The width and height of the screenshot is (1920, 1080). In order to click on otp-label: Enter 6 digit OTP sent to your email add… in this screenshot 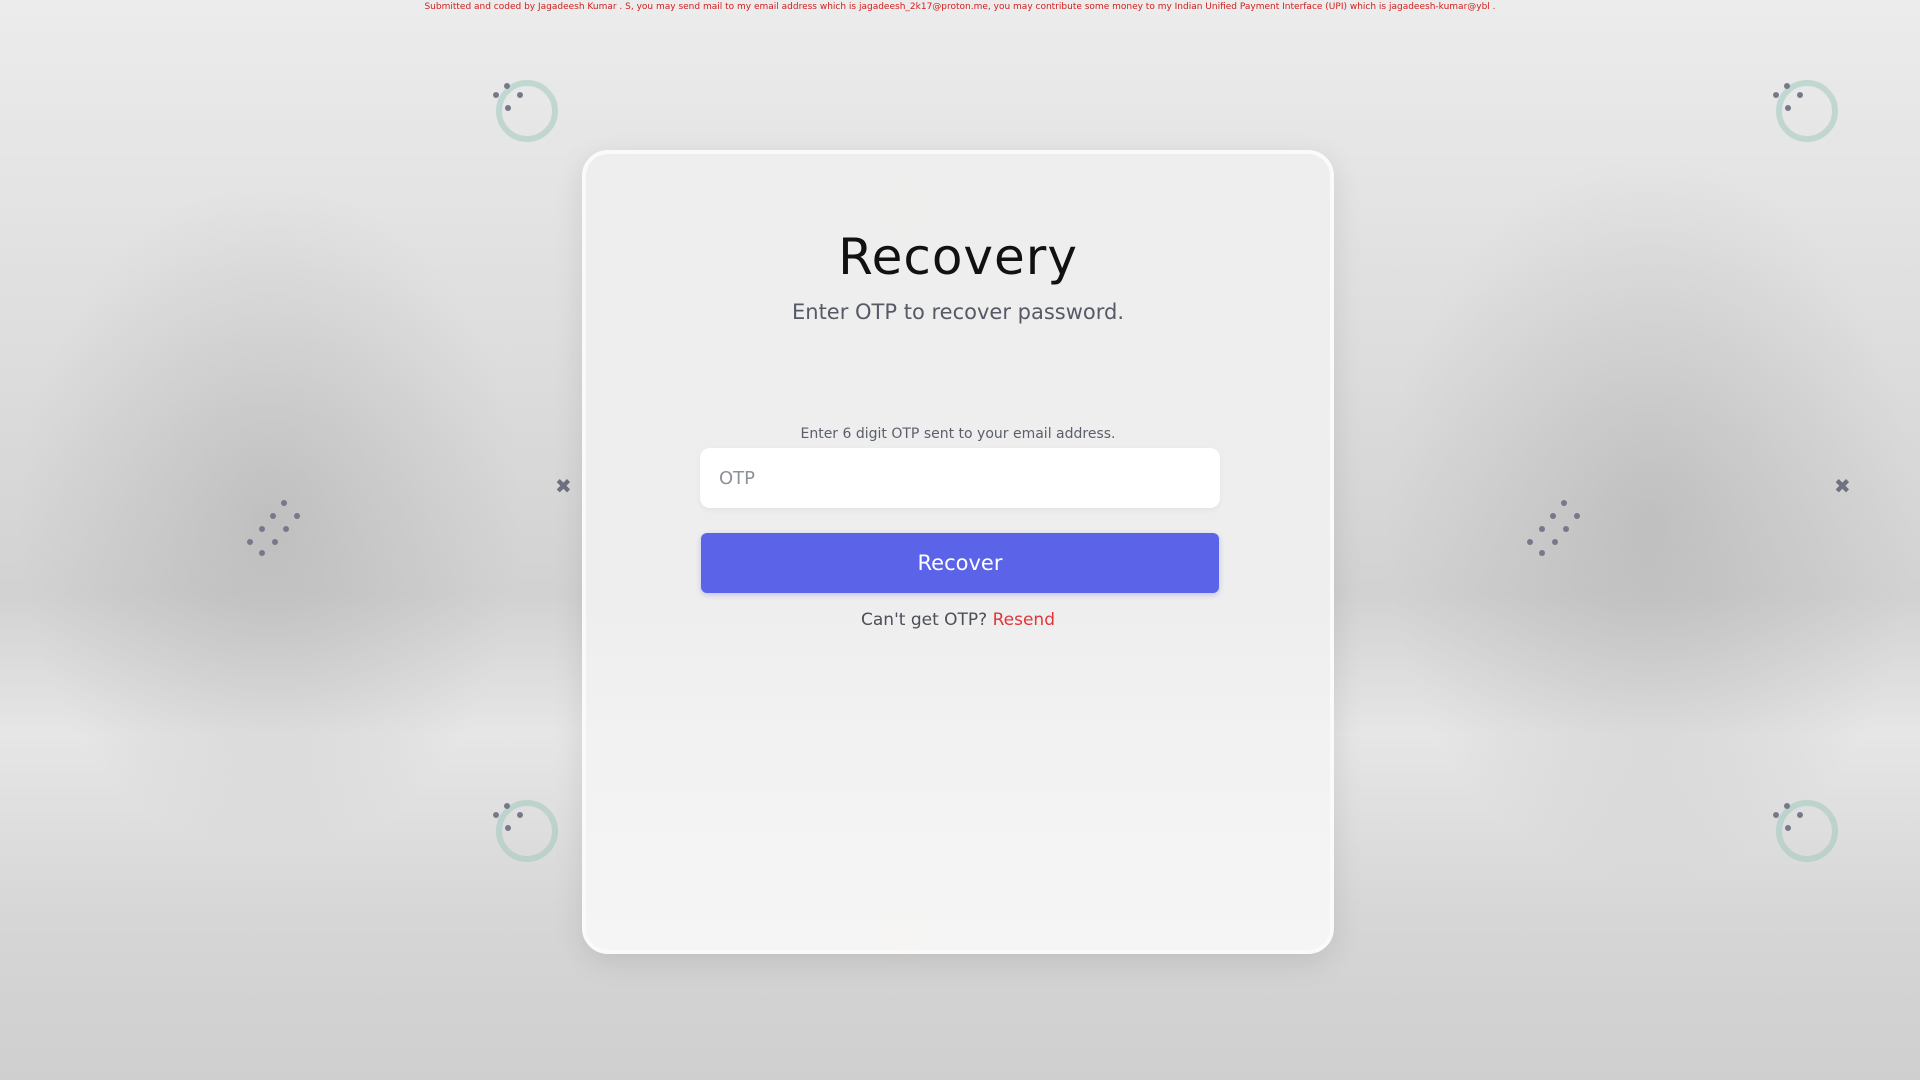, I will do `click(958, 434)`.